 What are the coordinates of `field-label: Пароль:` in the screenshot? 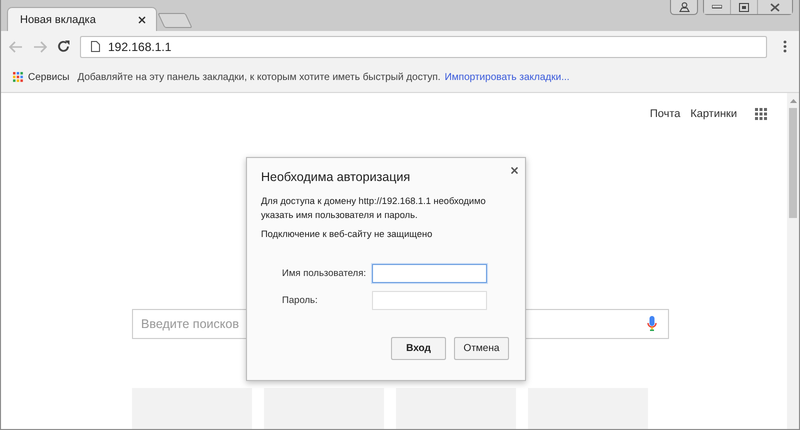 It's located at (300, 300).